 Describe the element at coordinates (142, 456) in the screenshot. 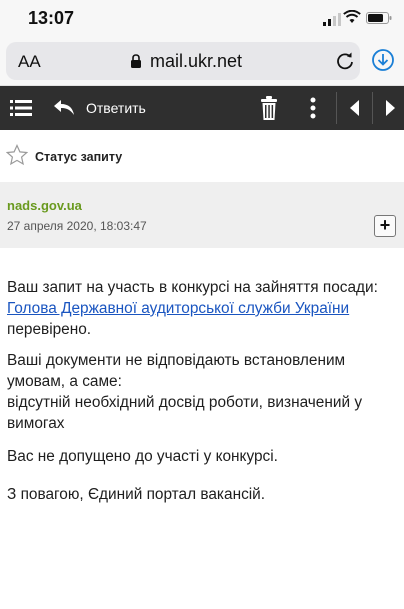

I see `message-paragraph: Вас не допущено до участі у конкурсі.` at that location.